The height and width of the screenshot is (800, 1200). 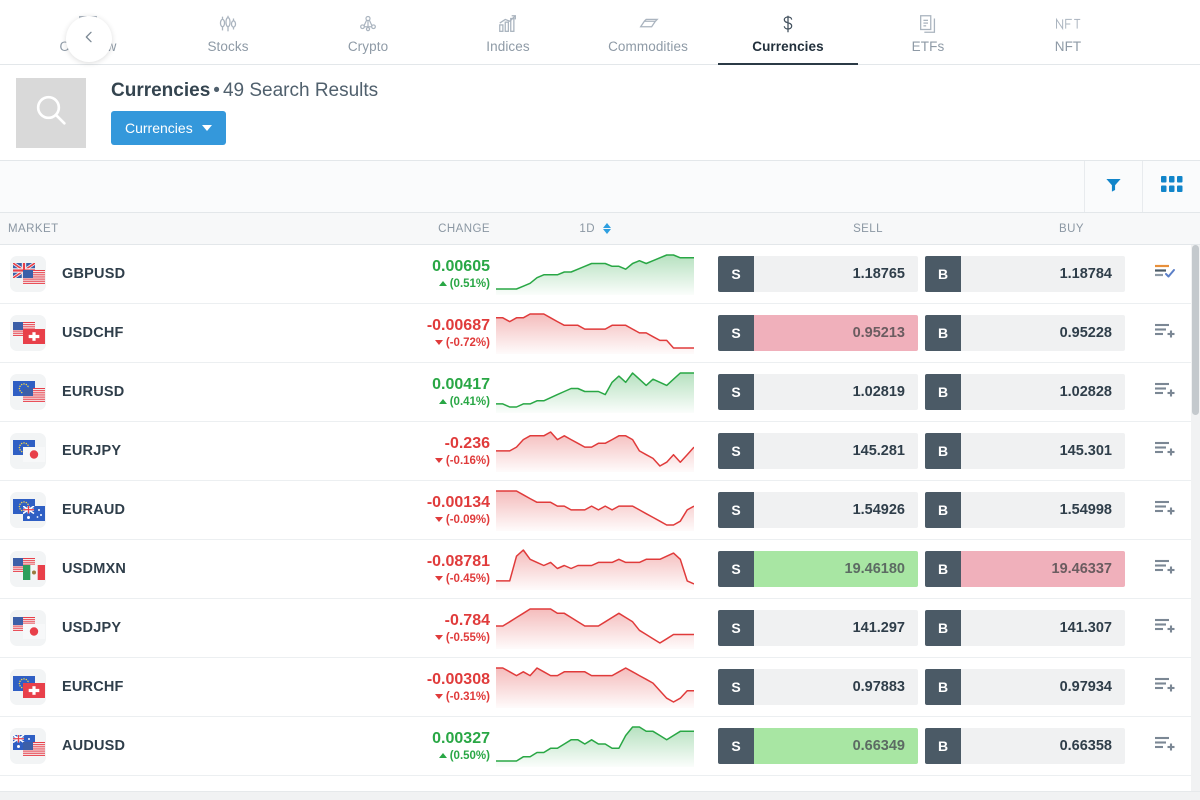 I want to click on sell-cell: S 0.95213, so click(x=809, y=333).